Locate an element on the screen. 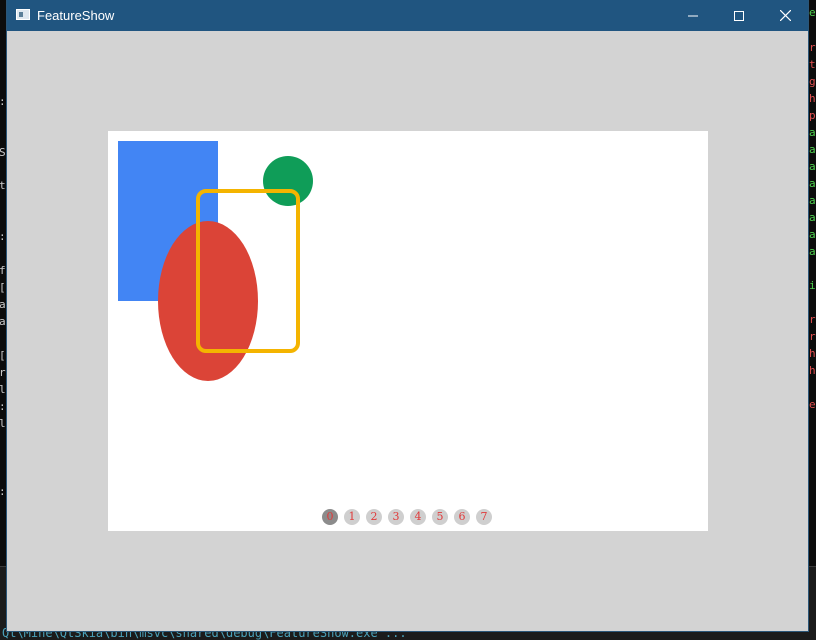 The width and height of the screenshot is (816, 640). shapes-svg is located at coordinates (215, 261).